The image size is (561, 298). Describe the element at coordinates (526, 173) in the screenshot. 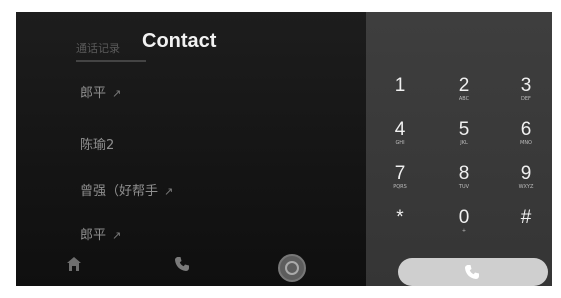

I see `key-digit: 9` at that location.